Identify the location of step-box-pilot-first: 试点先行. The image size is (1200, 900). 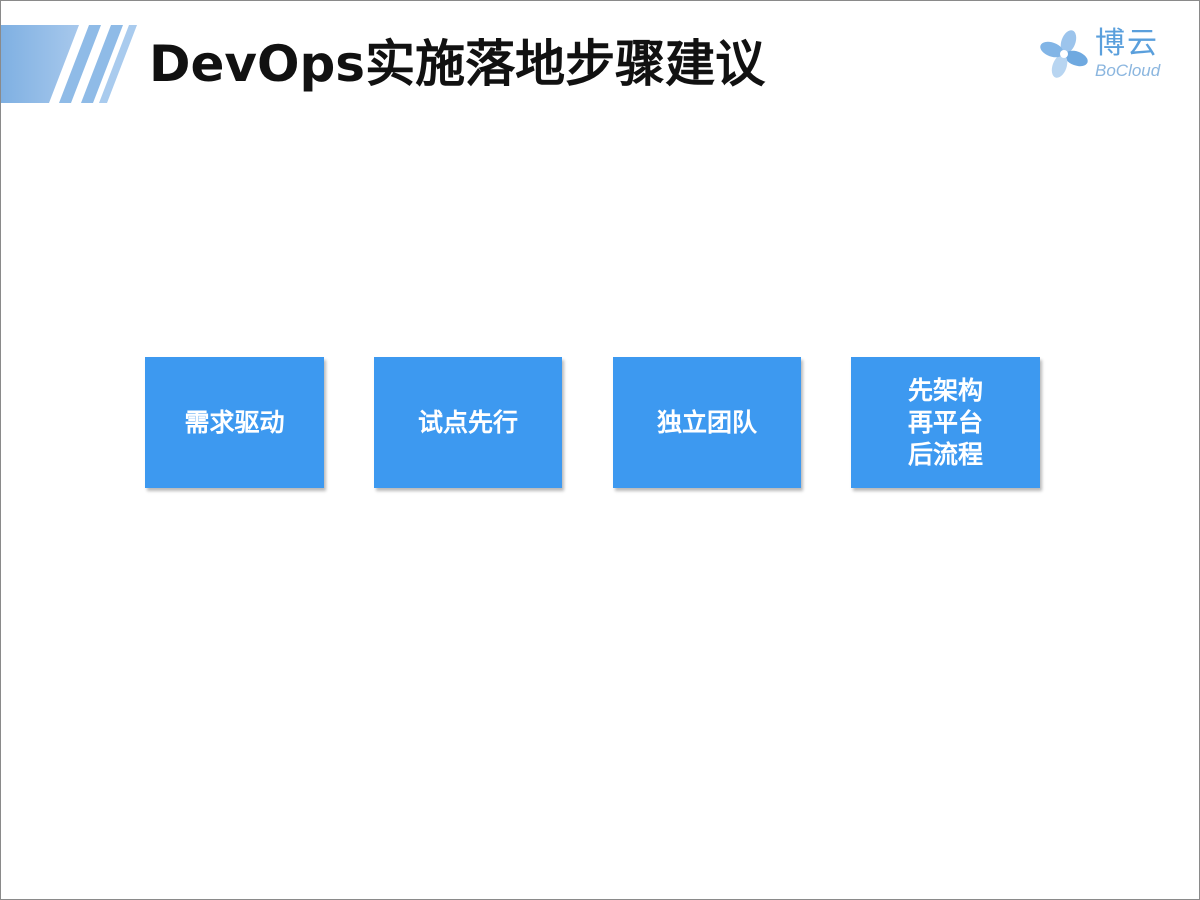
(468, 422).